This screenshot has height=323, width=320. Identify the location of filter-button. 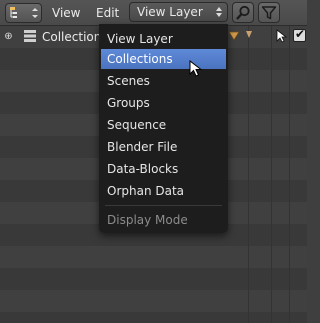
(269, 12).